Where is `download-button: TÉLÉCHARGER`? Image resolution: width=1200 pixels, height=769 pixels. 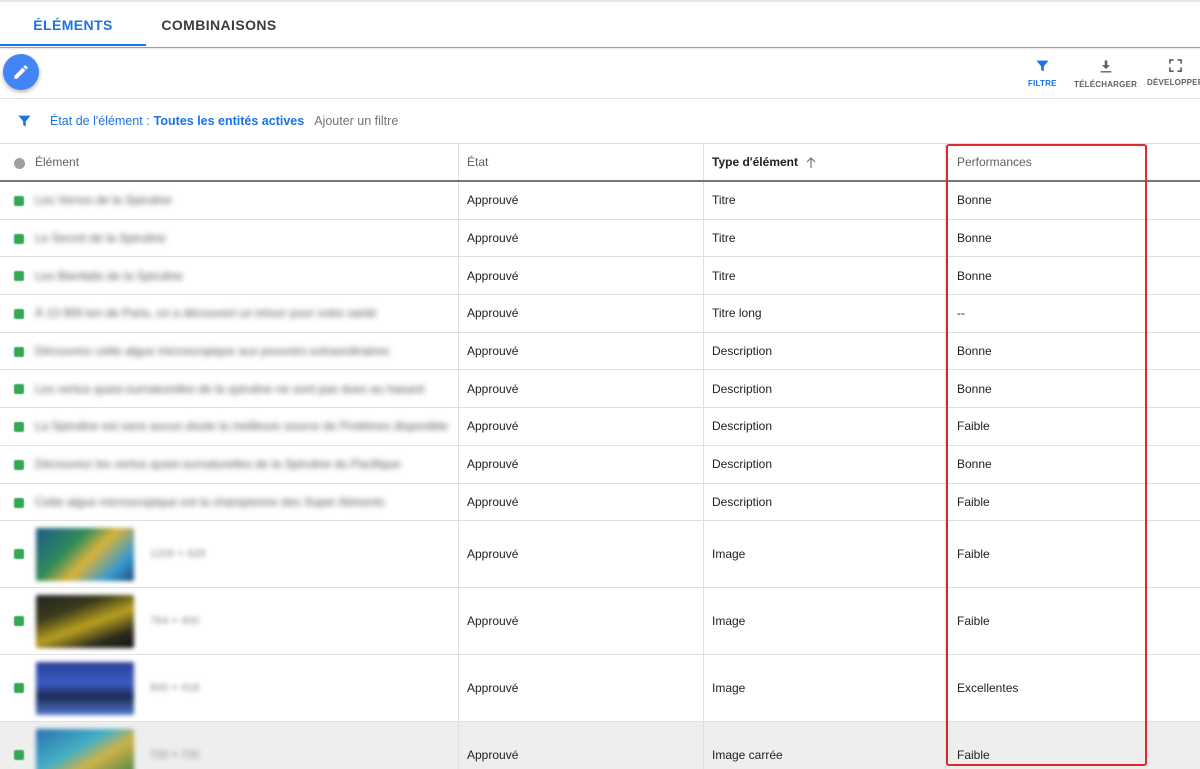
download-button: TÉLÉCHARGER is located at coordinates (1105, 73).